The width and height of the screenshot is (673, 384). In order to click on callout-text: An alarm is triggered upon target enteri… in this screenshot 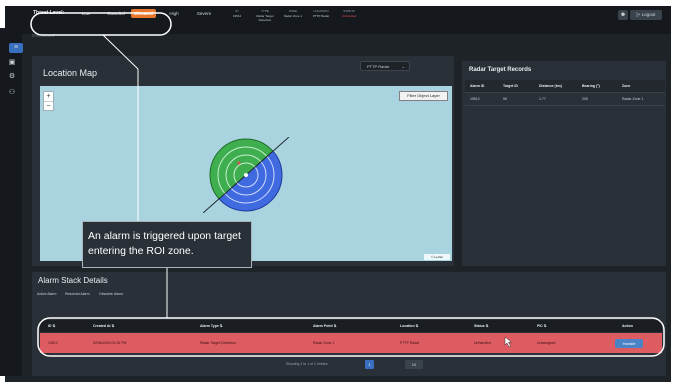, I will do `click(164, 243)`.